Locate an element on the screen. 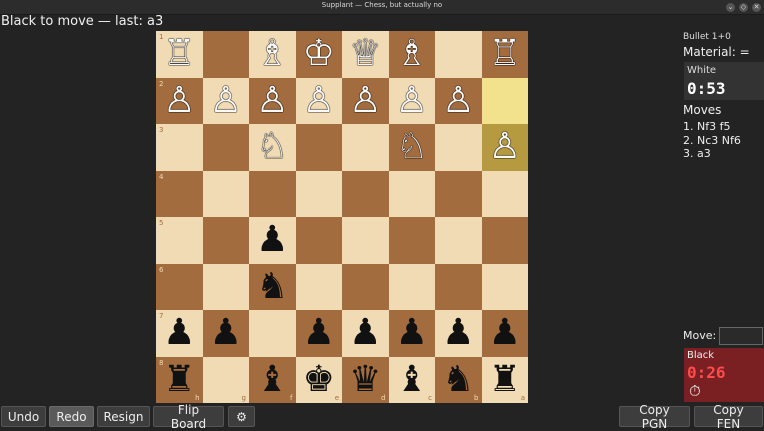 The width and height of the screenshot is (764, 431). black-piece: ♚ is located at coordinates (319, 379).